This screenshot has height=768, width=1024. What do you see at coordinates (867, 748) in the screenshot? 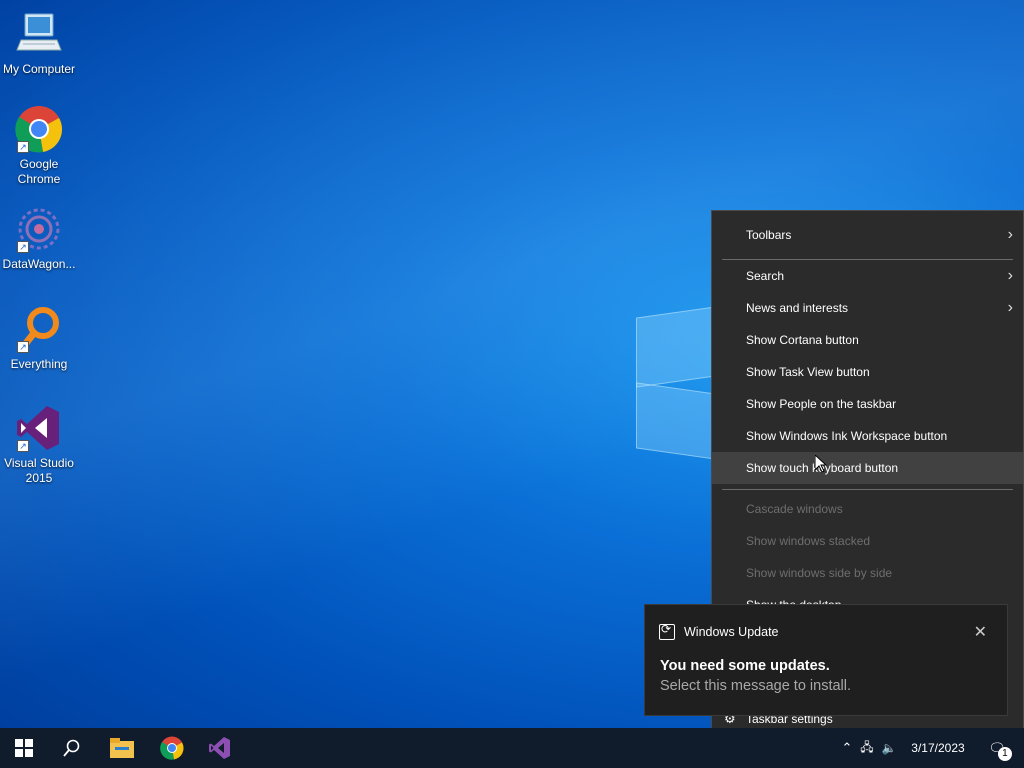
I see `network-icon: 🖧` at bounding box center [867, 748].